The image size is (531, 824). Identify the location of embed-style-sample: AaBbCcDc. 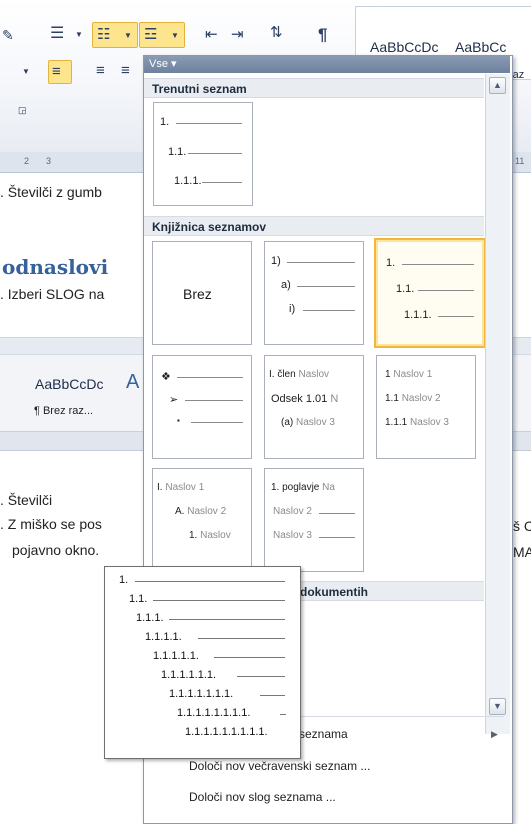
(69, 384).